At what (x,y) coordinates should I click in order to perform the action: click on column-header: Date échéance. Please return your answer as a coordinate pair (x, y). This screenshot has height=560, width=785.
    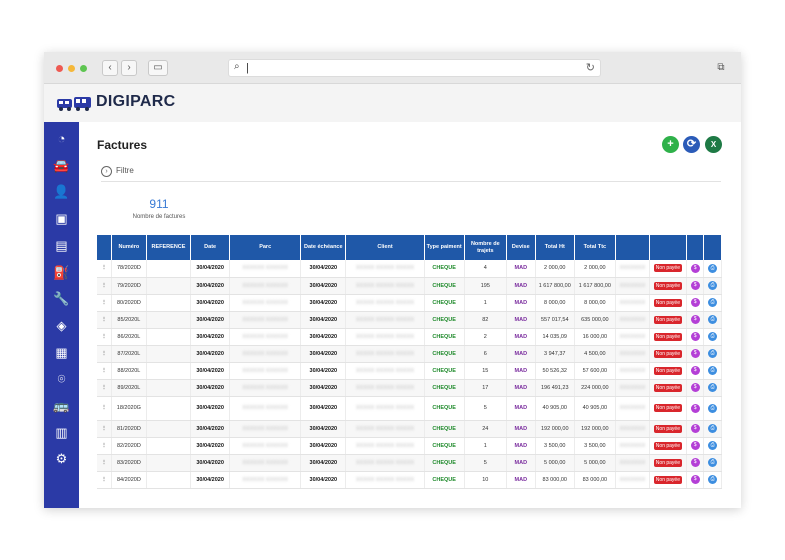
    Looking at the image, I should click on (323, 247).